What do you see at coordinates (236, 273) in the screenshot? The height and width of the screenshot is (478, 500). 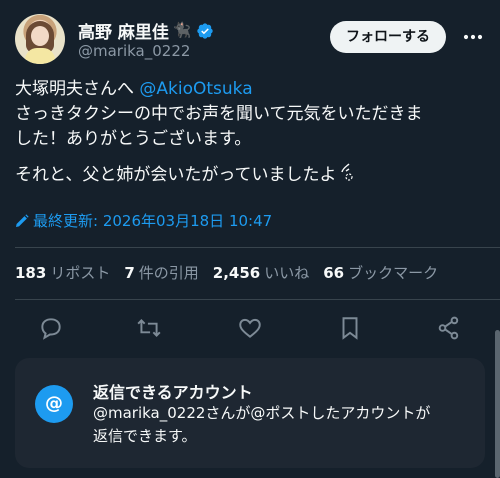 I see `likes-count: 2,456` at bounding box center [236, 273].